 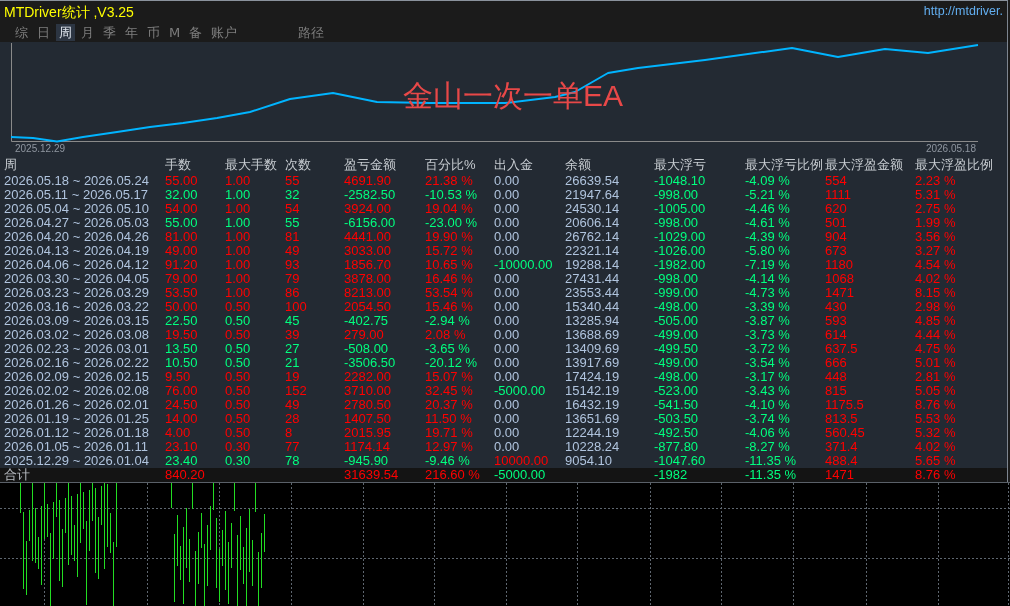 I want to click on table-cell: 2026.05.04 ~ 2026.05.10, so click(x=76, y=209).